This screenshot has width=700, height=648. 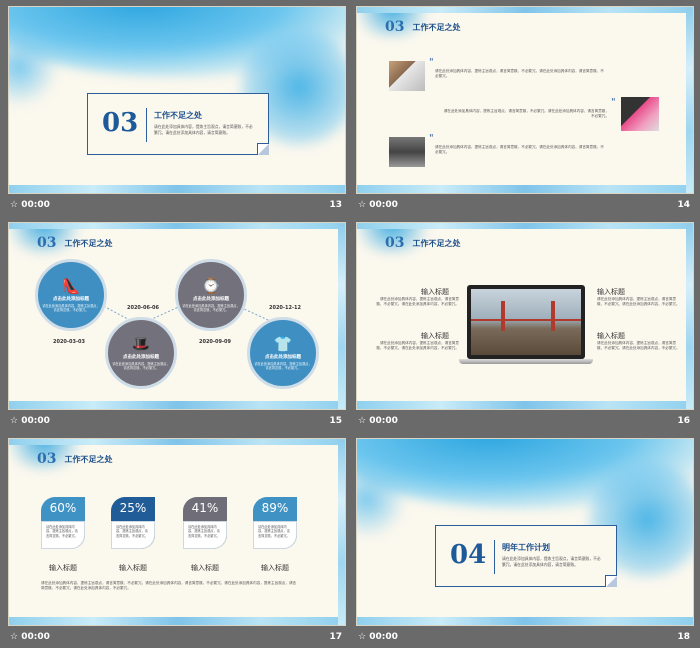 I want to click on timeline-circle: 👕 点击此处添加标题 请在此处添加具体内容，提炼主旨观点，请言简意赅，不必繁冗。, so click(x=283, y=353).